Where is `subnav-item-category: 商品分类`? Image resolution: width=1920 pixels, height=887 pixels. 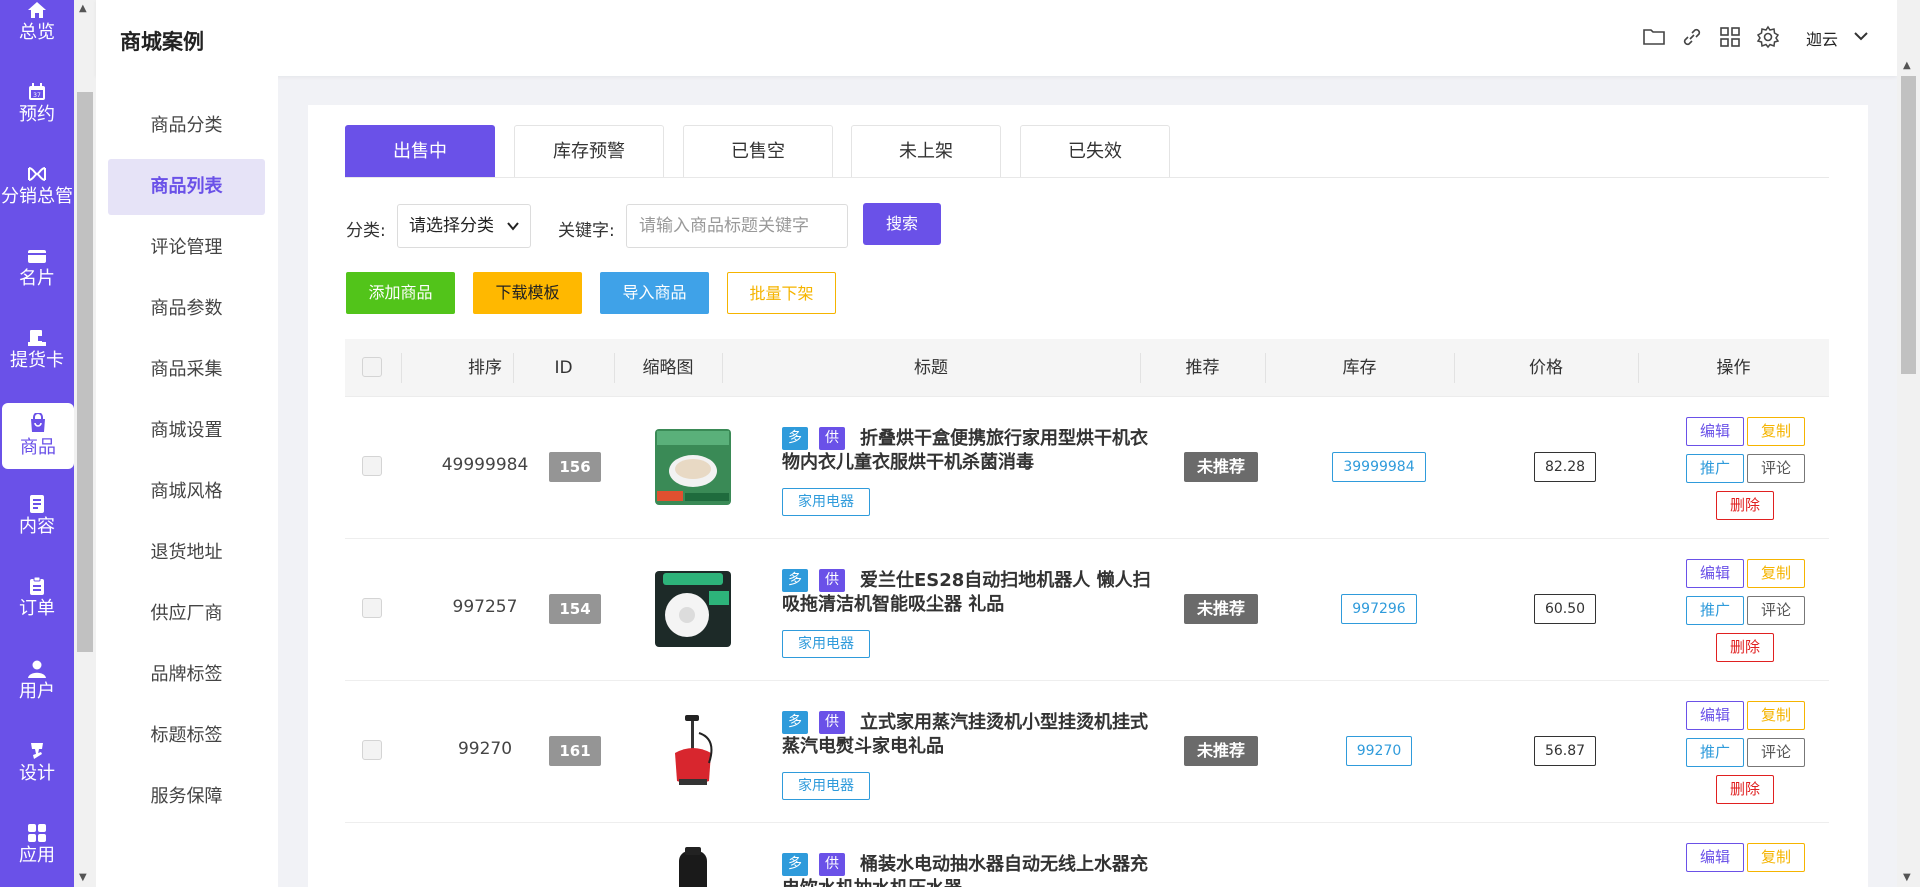
subnav-item-category: 商品分类 is located at coordinates (186, 126).